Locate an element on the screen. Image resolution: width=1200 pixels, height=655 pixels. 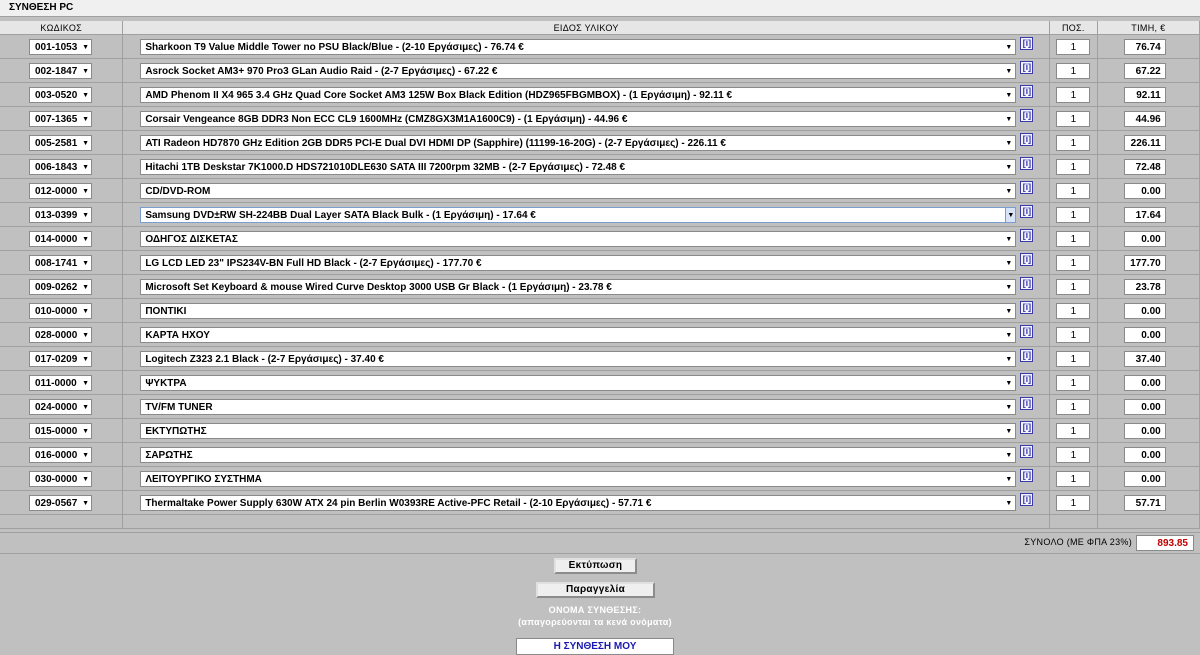
code-select: 012-0000 ▼ is located at coordinates (60, 190).